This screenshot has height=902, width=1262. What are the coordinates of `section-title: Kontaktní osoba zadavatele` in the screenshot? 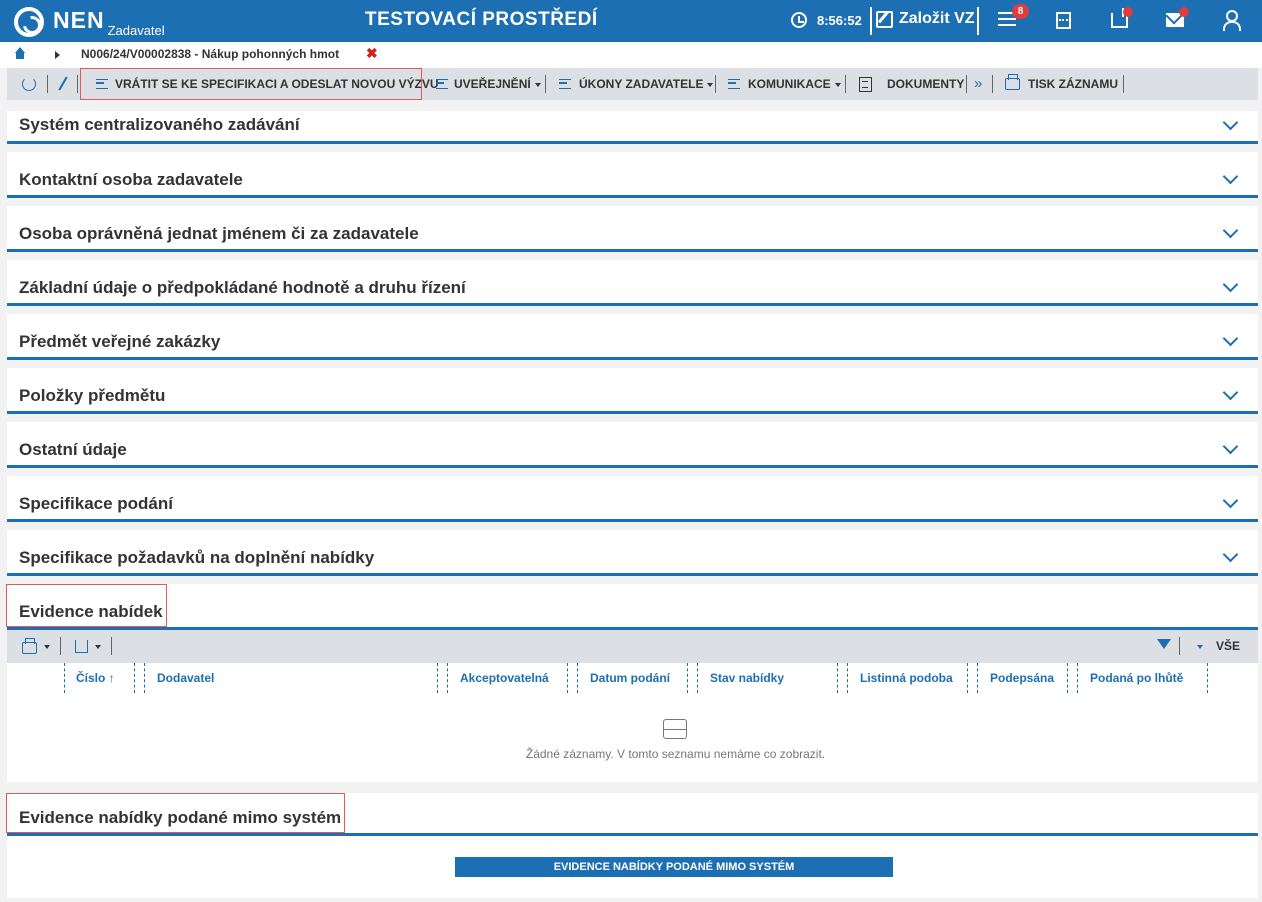 It's located at (131, 179).